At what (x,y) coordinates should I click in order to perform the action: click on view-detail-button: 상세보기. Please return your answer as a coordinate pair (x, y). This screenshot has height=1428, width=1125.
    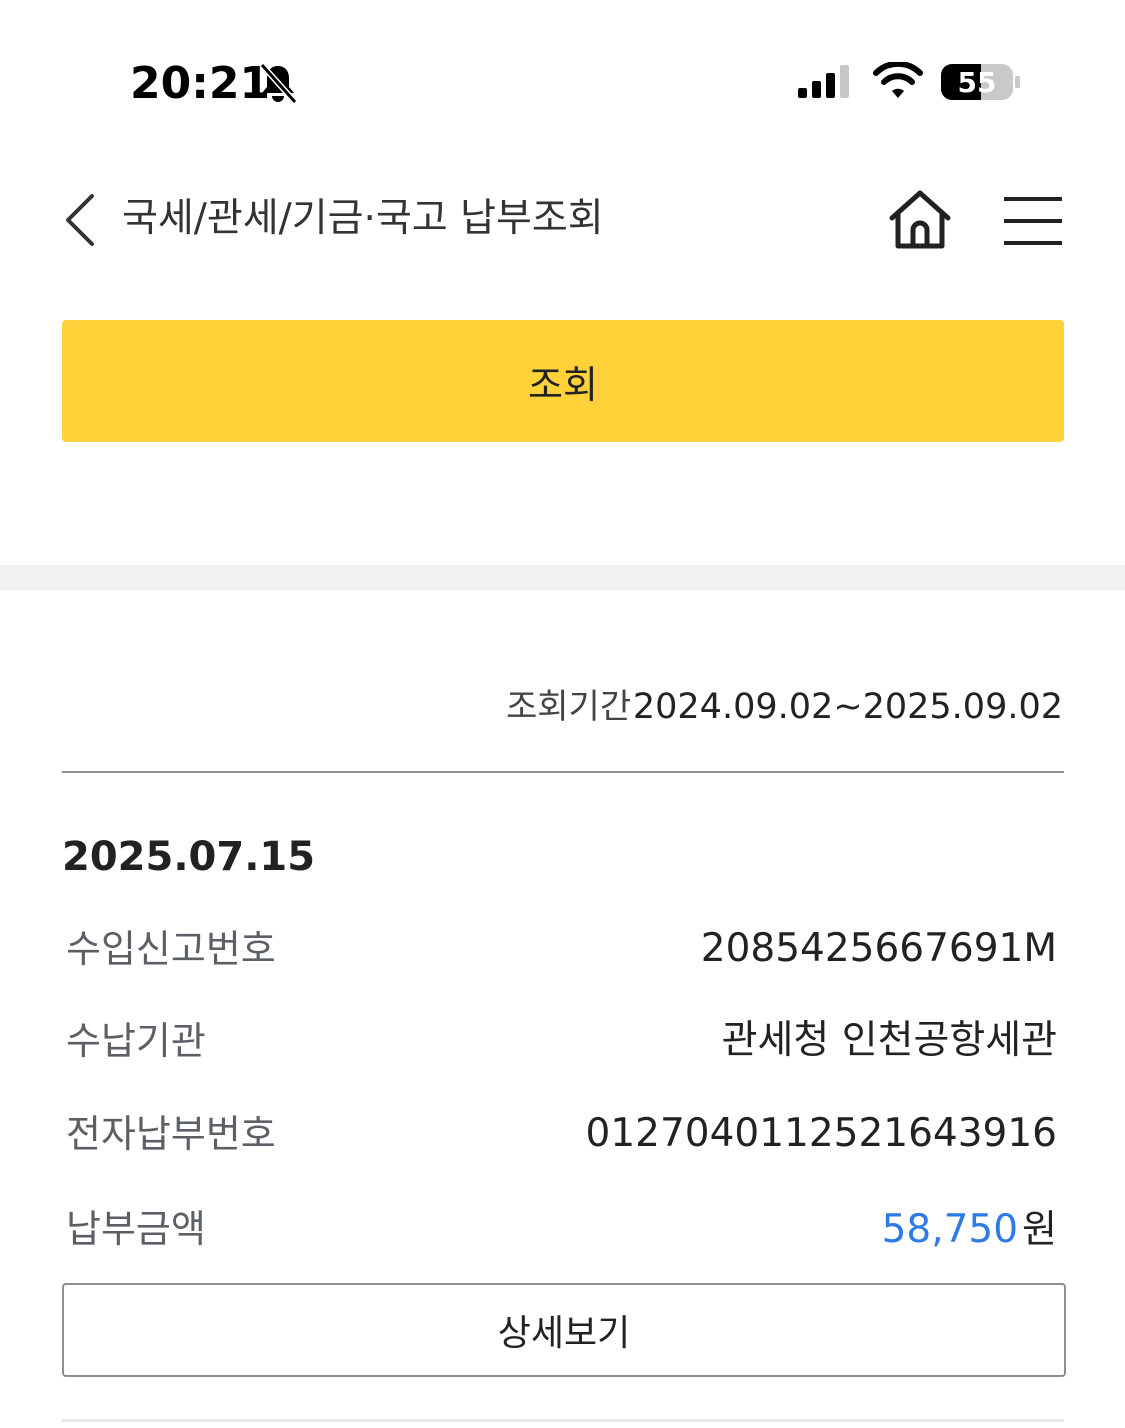
    Looking at the image, I should click on (564, 1330).